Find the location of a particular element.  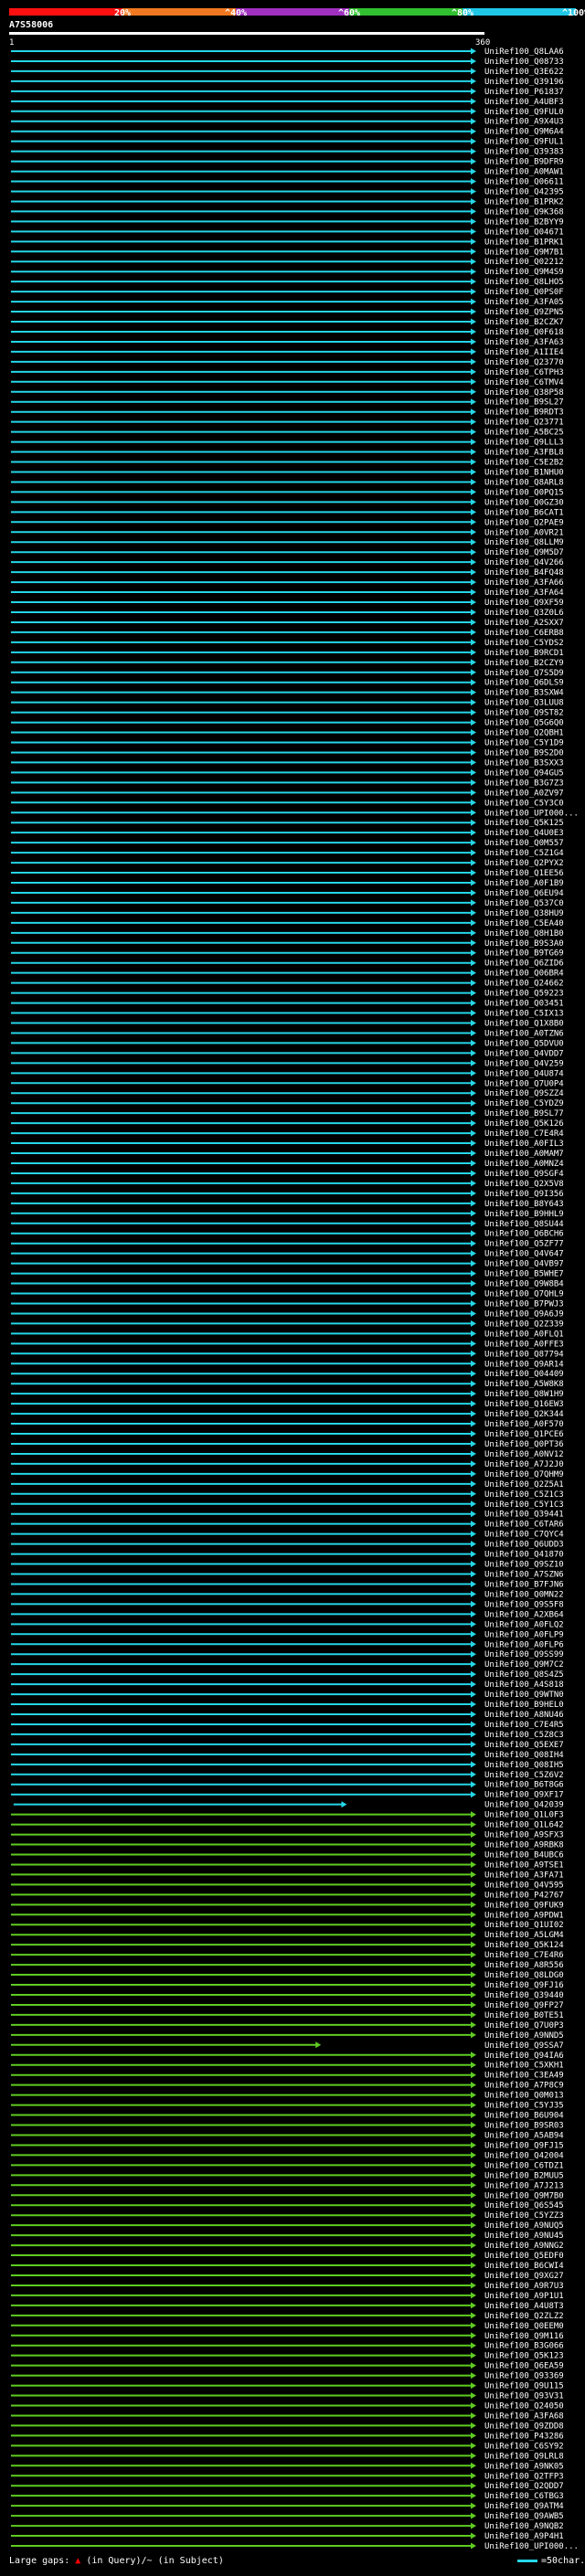

hit-label: UniRef100_Q8ARL8 is located at coordinates (524, 482).